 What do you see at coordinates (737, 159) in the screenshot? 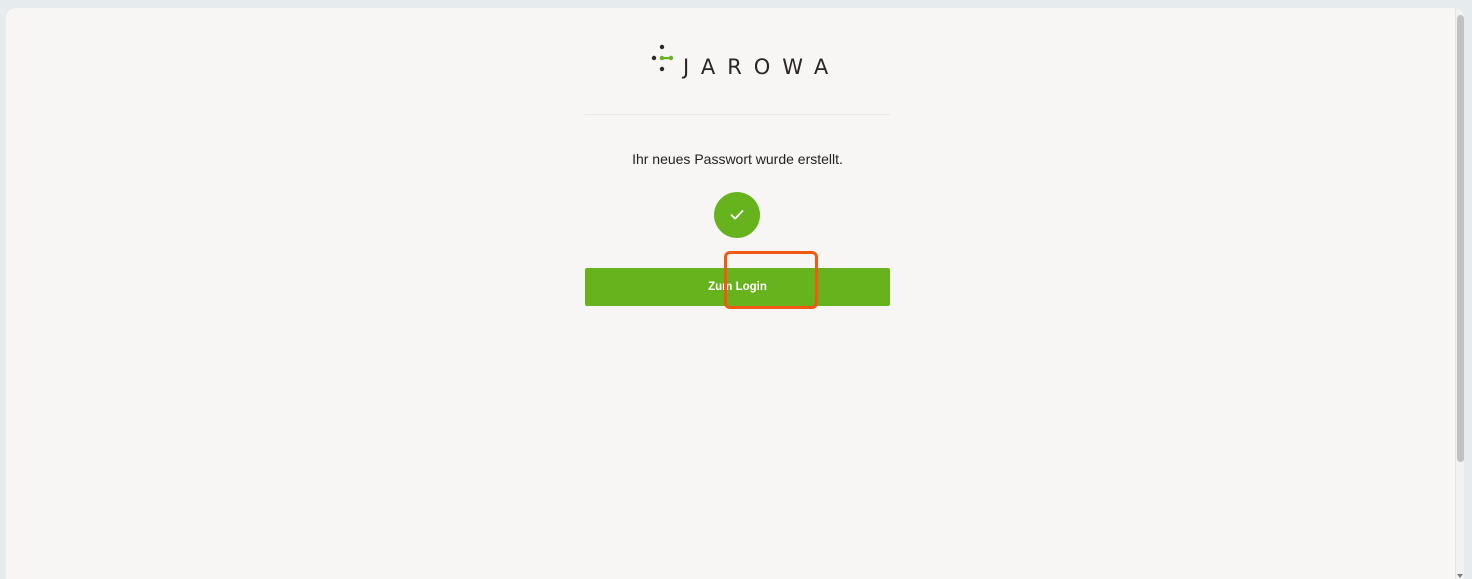
I see `success-message: Ihr neues Passwort wurde erstellt.` at bounding box center [737, 159].